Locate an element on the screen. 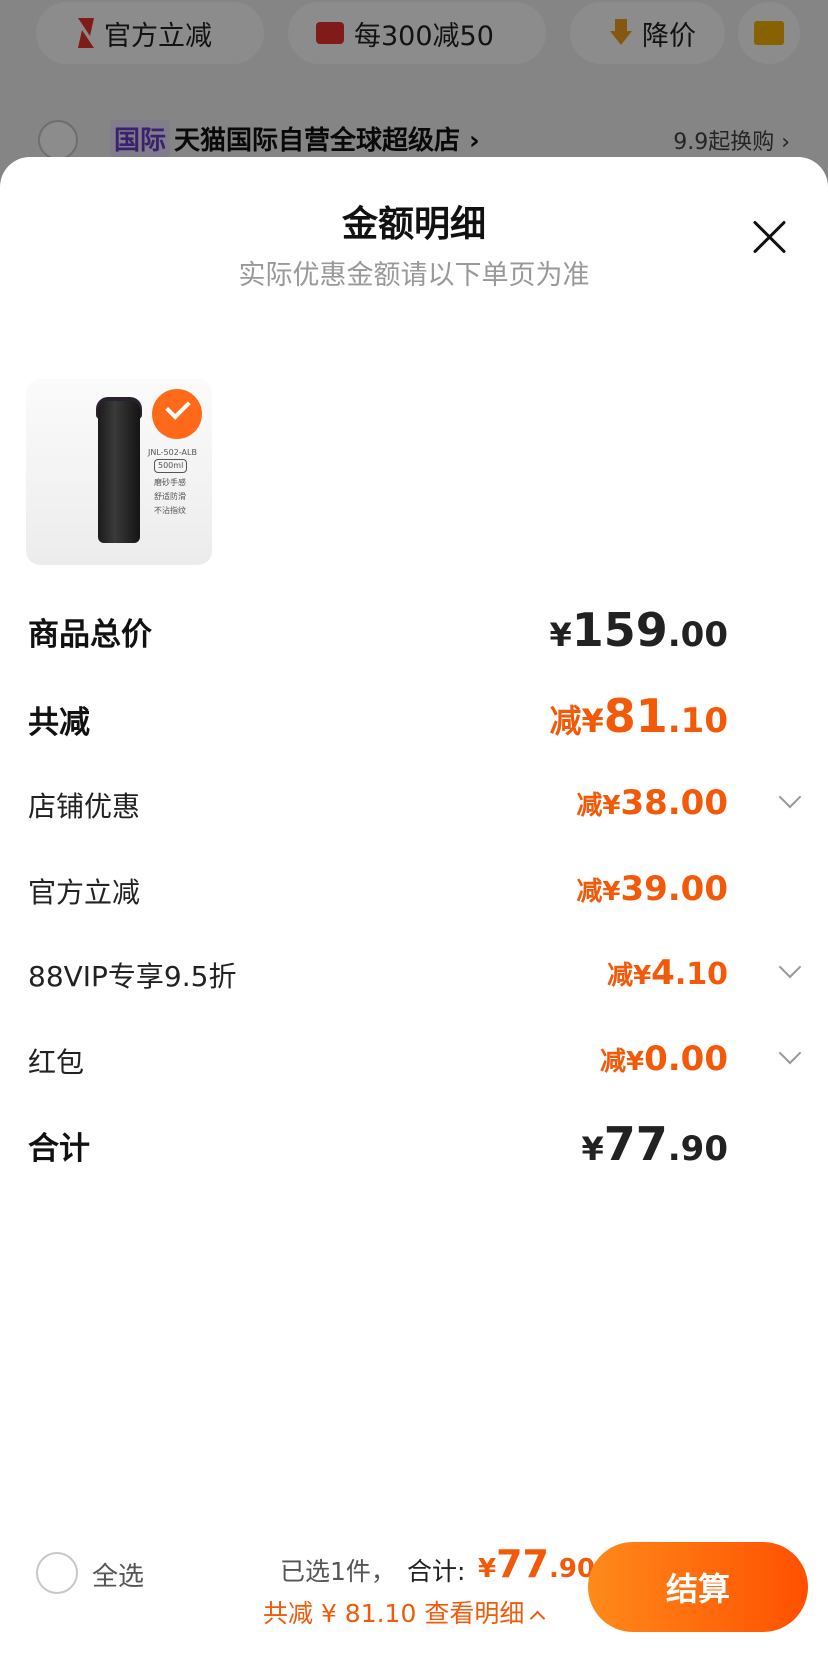  bottle-body is located at coordinates (119, 472).